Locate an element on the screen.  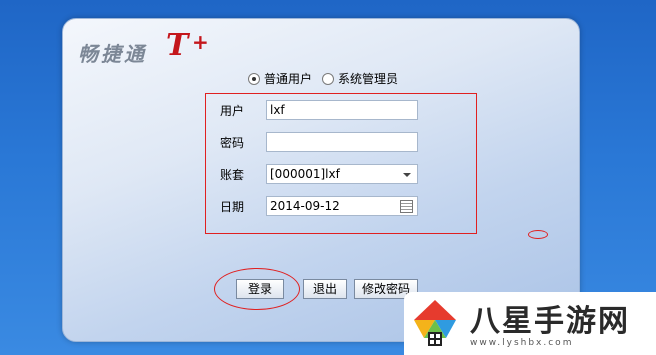
watermark-title: 八星手游网 is located at coordinates (550, 321).